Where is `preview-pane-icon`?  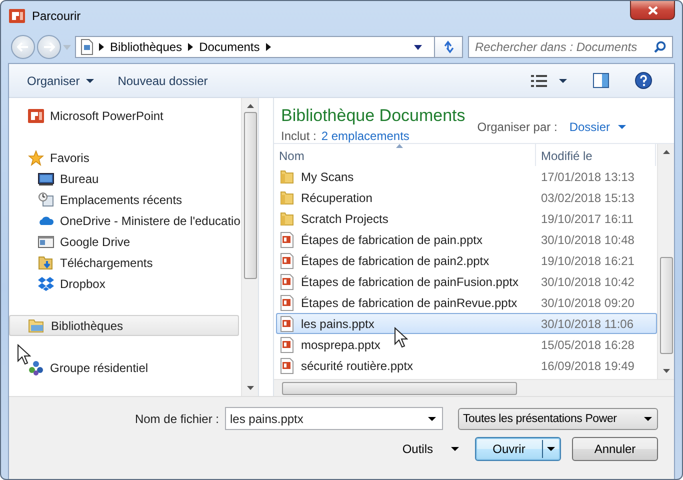
preview-pane-icon is located at coordinates (601, 80).